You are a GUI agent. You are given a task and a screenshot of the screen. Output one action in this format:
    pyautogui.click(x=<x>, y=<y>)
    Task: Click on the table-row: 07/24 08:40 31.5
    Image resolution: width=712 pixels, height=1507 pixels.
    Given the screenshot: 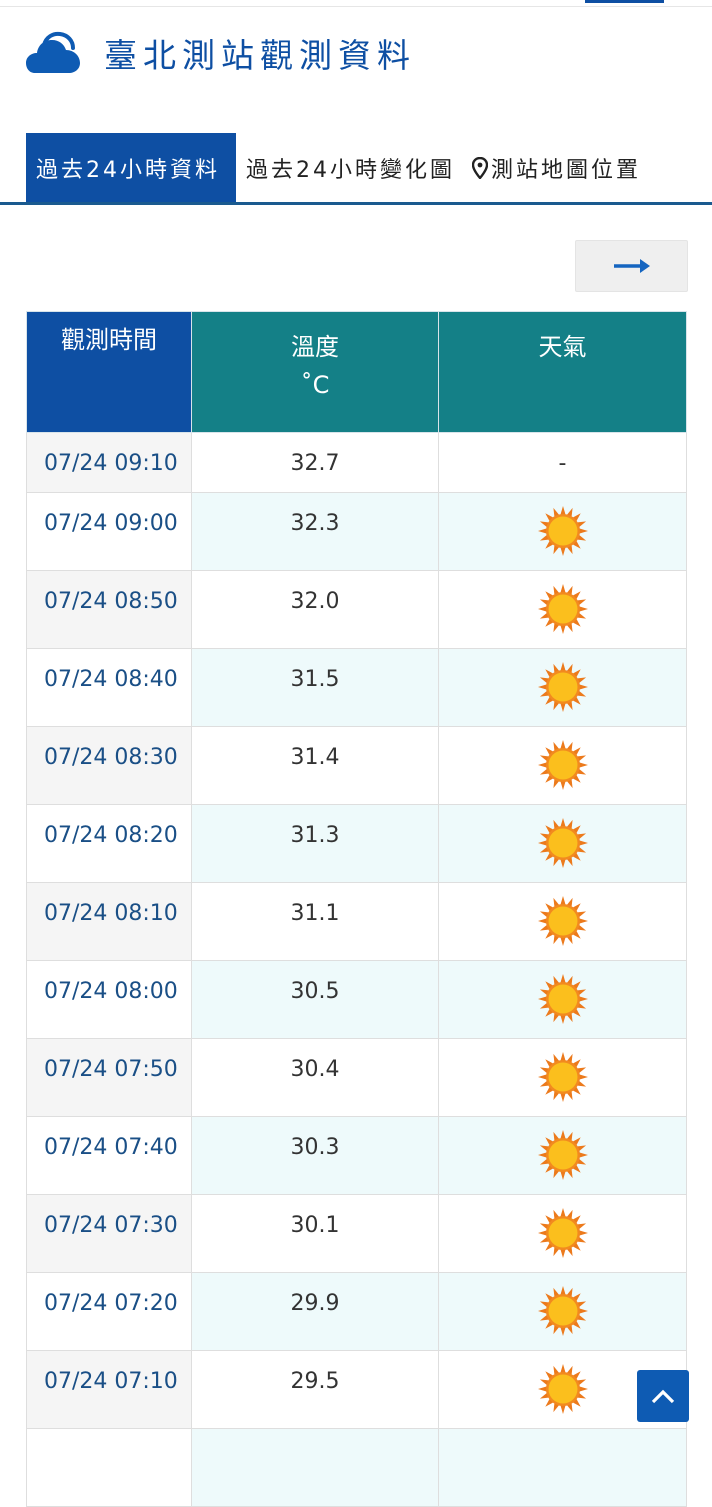 What is the action you would take?
    pyautogui.click(x=356, y=687)
    